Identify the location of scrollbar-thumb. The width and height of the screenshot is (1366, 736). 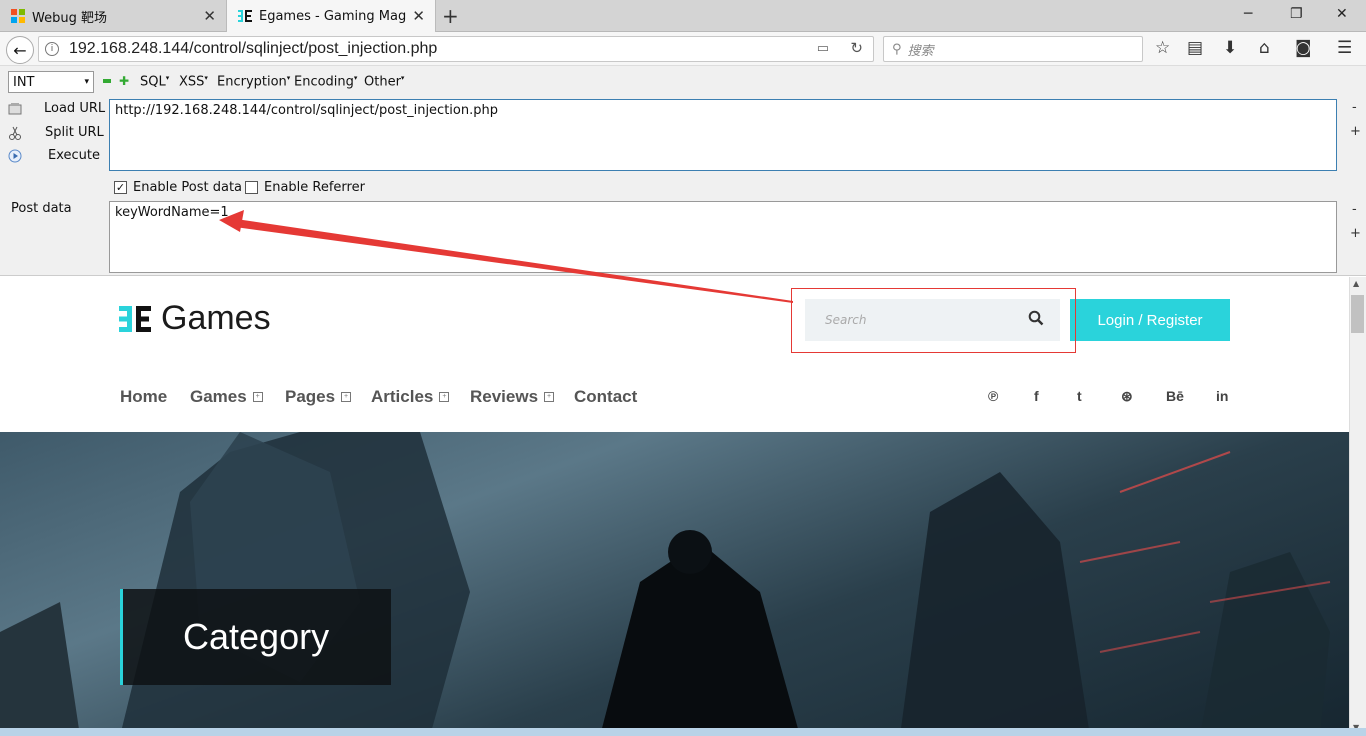
(1357, 314).